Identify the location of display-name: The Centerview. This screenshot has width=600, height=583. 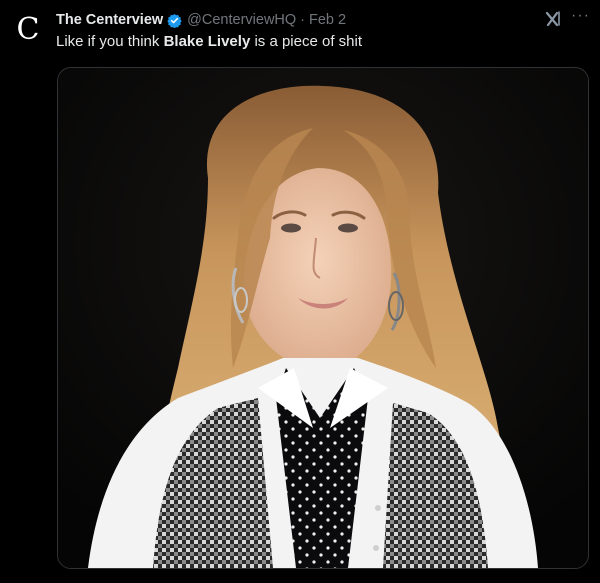
(109, 20).